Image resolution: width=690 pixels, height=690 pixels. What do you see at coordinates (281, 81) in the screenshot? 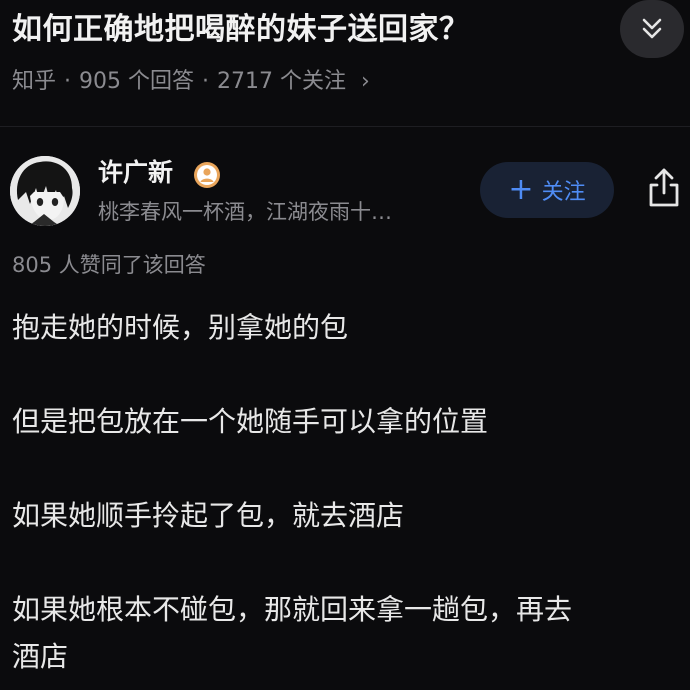
I see `follower-count: 2717 个关注` at bounding box center [281, 81].